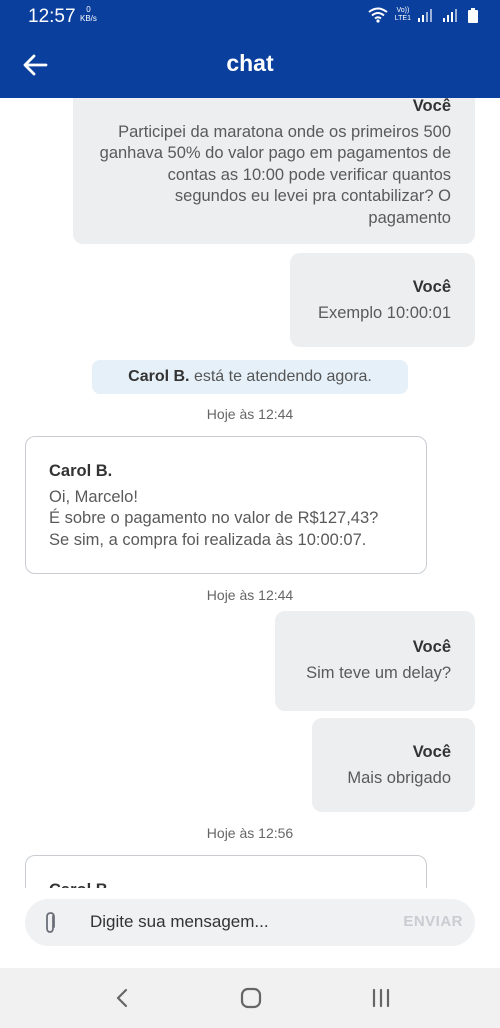  I want to click on signal-icon, so click(425, 15).